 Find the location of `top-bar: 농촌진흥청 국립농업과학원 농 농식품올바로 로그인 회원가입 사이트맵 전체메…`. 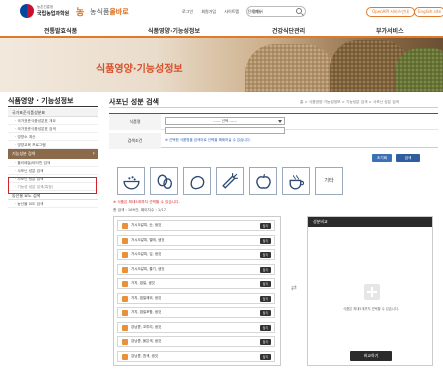

top-bar: 농촌진흥청 국립농업과학원 농 농식품올바로 로그인 회원가입 사이트맵 전체메… is located at coordinates (221, 12).